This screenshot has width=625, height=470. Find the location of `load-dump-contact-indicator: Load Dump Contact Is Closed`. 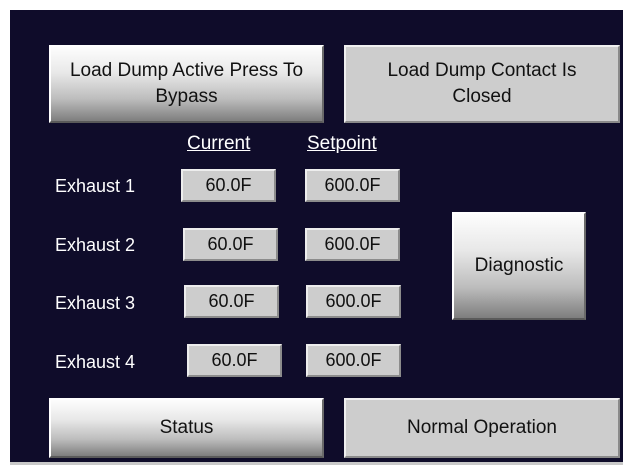

load-dump-contact-indicator: Load Dump Contact Is Closed is located at coordinates (482, 84).